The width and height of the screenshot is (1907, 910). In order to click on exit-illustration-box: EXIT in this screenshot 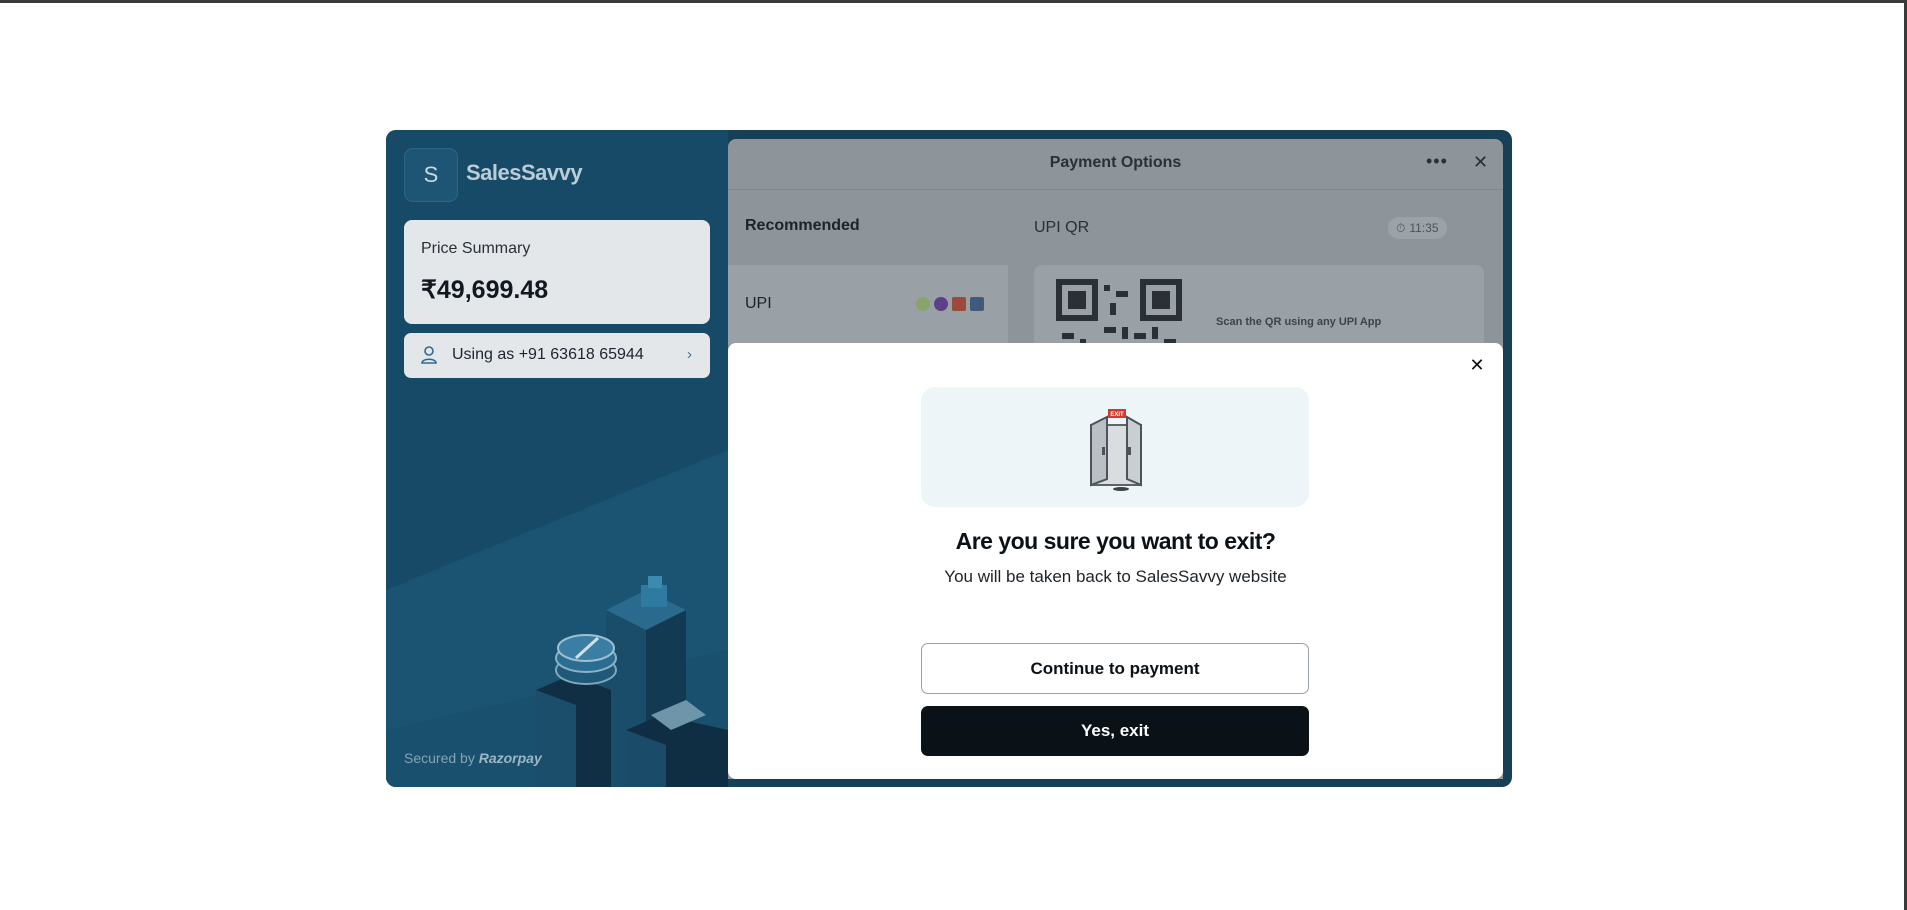, I will do `click(1115, 447)`.